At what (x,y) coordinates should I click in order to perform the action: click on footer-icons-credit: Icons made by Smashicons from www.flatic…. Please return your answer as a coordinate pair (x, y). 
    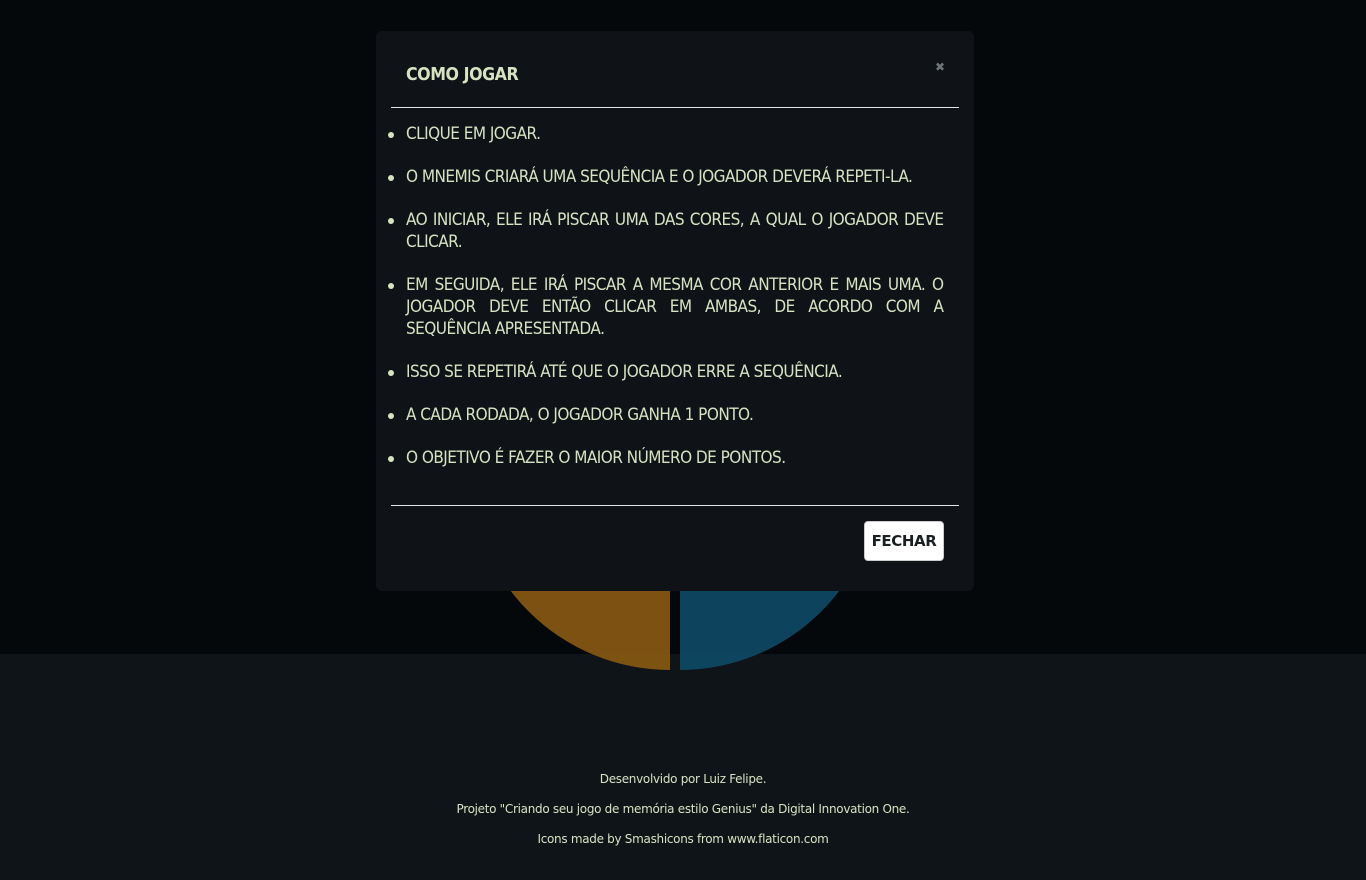
    Looking at the image, I should click on (683, 839).